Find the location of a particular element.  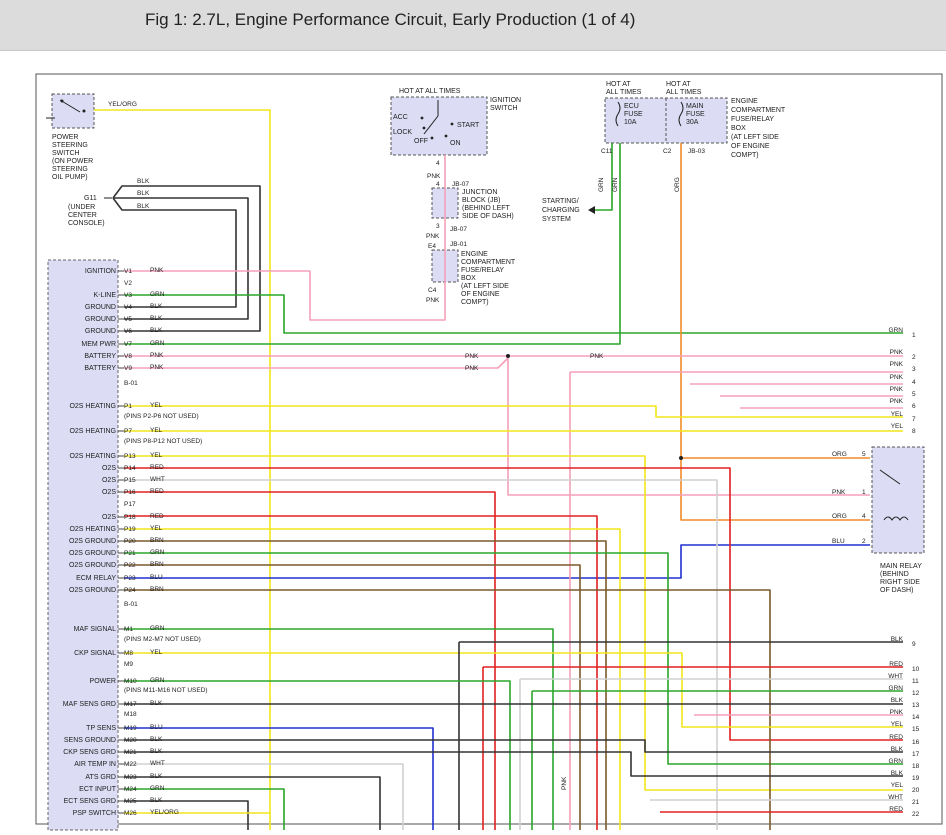

output-number: 22 is located at coordinates (916, 814).